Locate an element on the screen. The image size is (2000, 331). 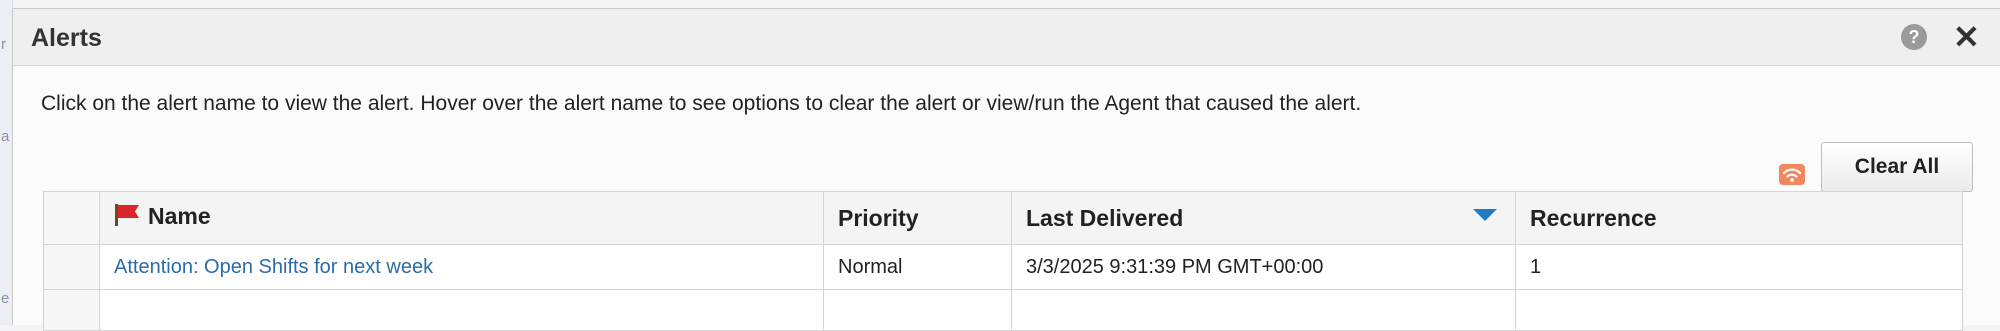
rss-feed-icon is located at coordinates (1792, 174).